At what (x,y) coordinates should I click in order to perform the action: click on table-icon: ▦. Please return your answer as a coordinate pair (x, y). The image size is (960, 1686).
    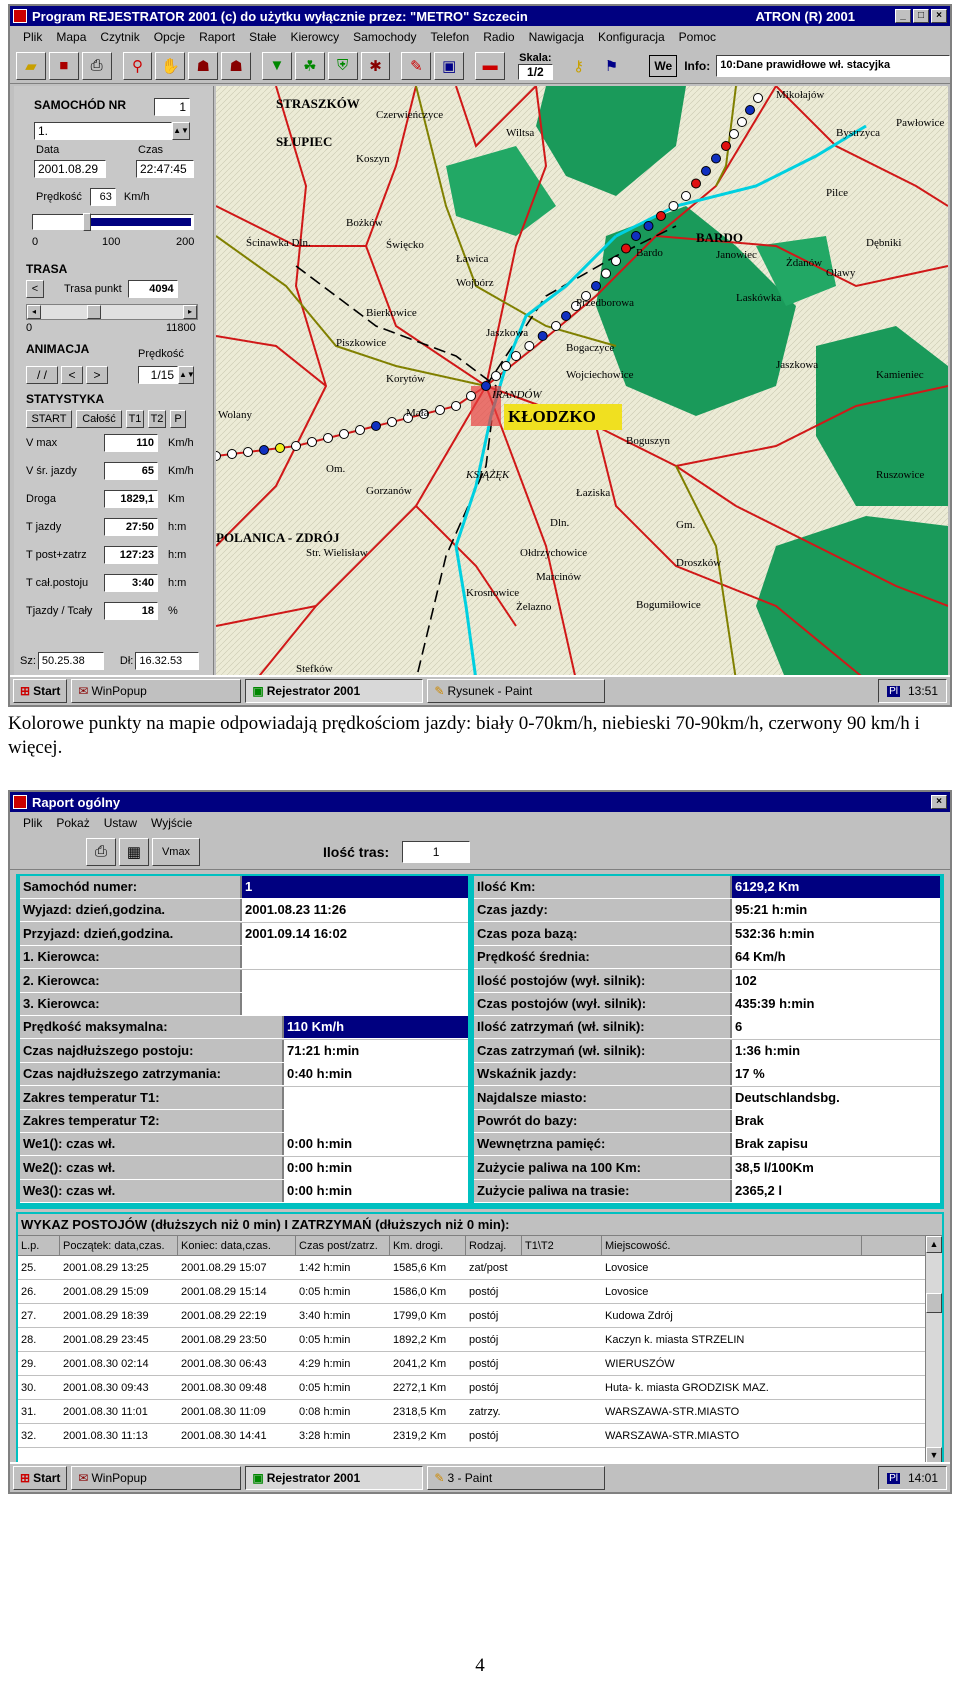
    Looking at the image, I should click on (134, 851).